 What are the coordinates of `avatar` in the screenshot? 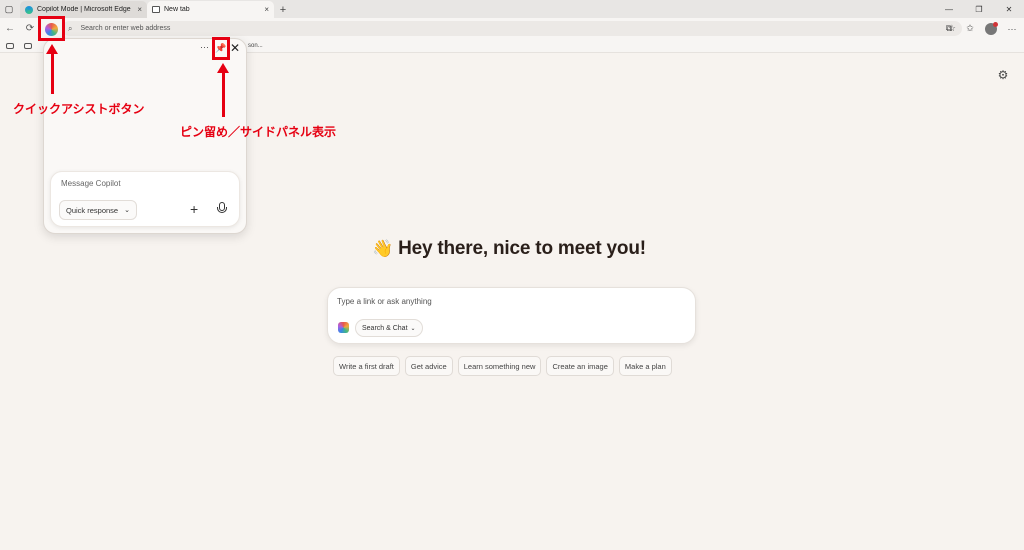 It's located at (991, 29).